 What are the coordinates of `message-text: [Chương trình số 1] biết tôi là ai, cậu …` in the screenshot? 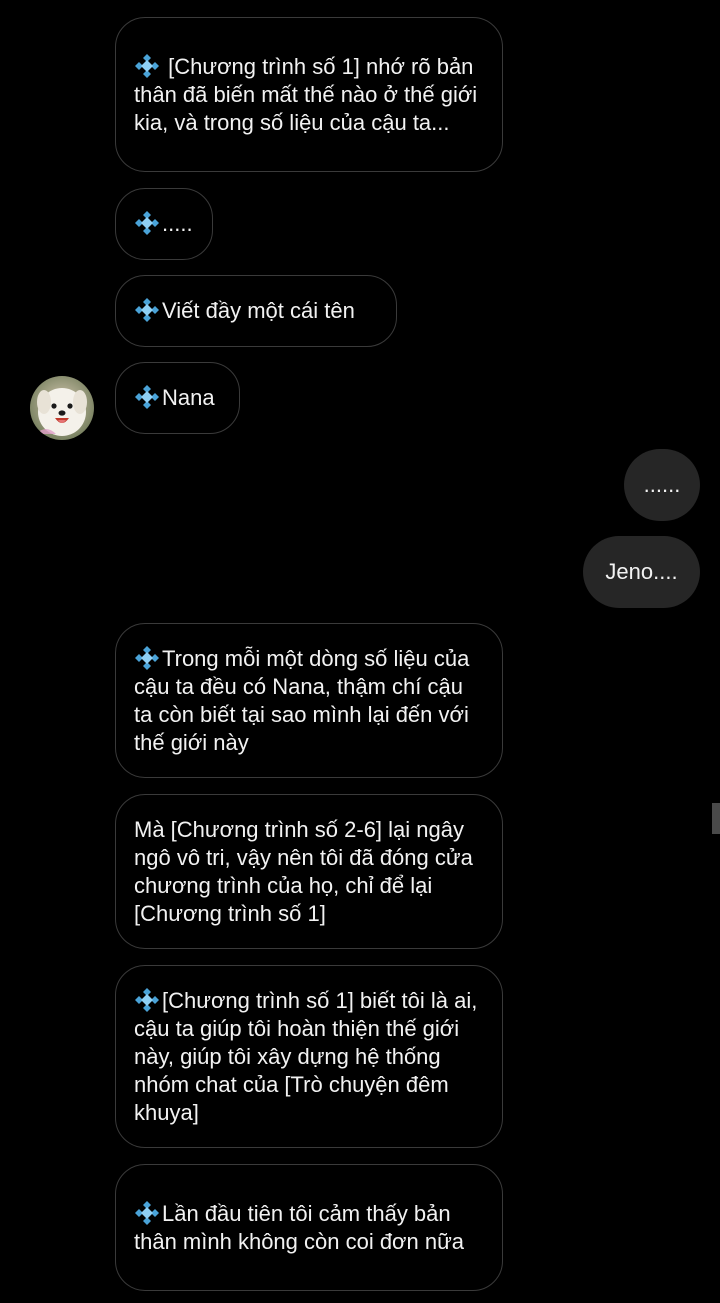 It's located at (306, 1056).